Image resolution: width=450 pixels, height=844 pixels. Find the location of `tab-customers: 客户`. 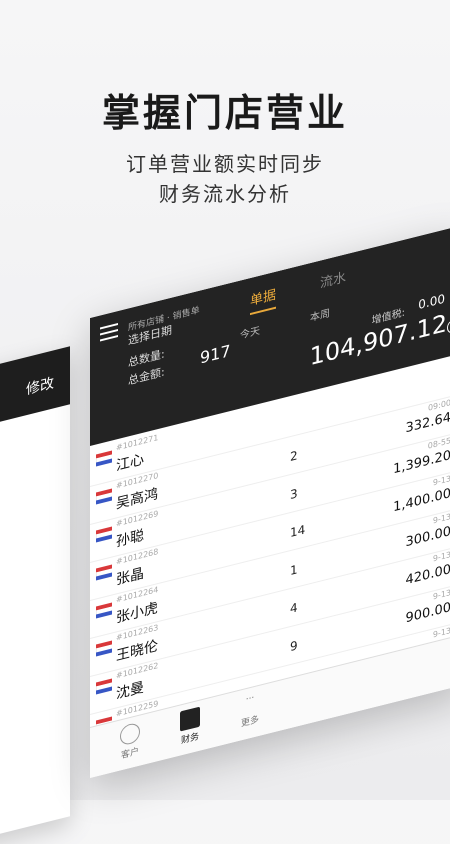

tab-customers: 客户 is located at coordinates (130, 741).